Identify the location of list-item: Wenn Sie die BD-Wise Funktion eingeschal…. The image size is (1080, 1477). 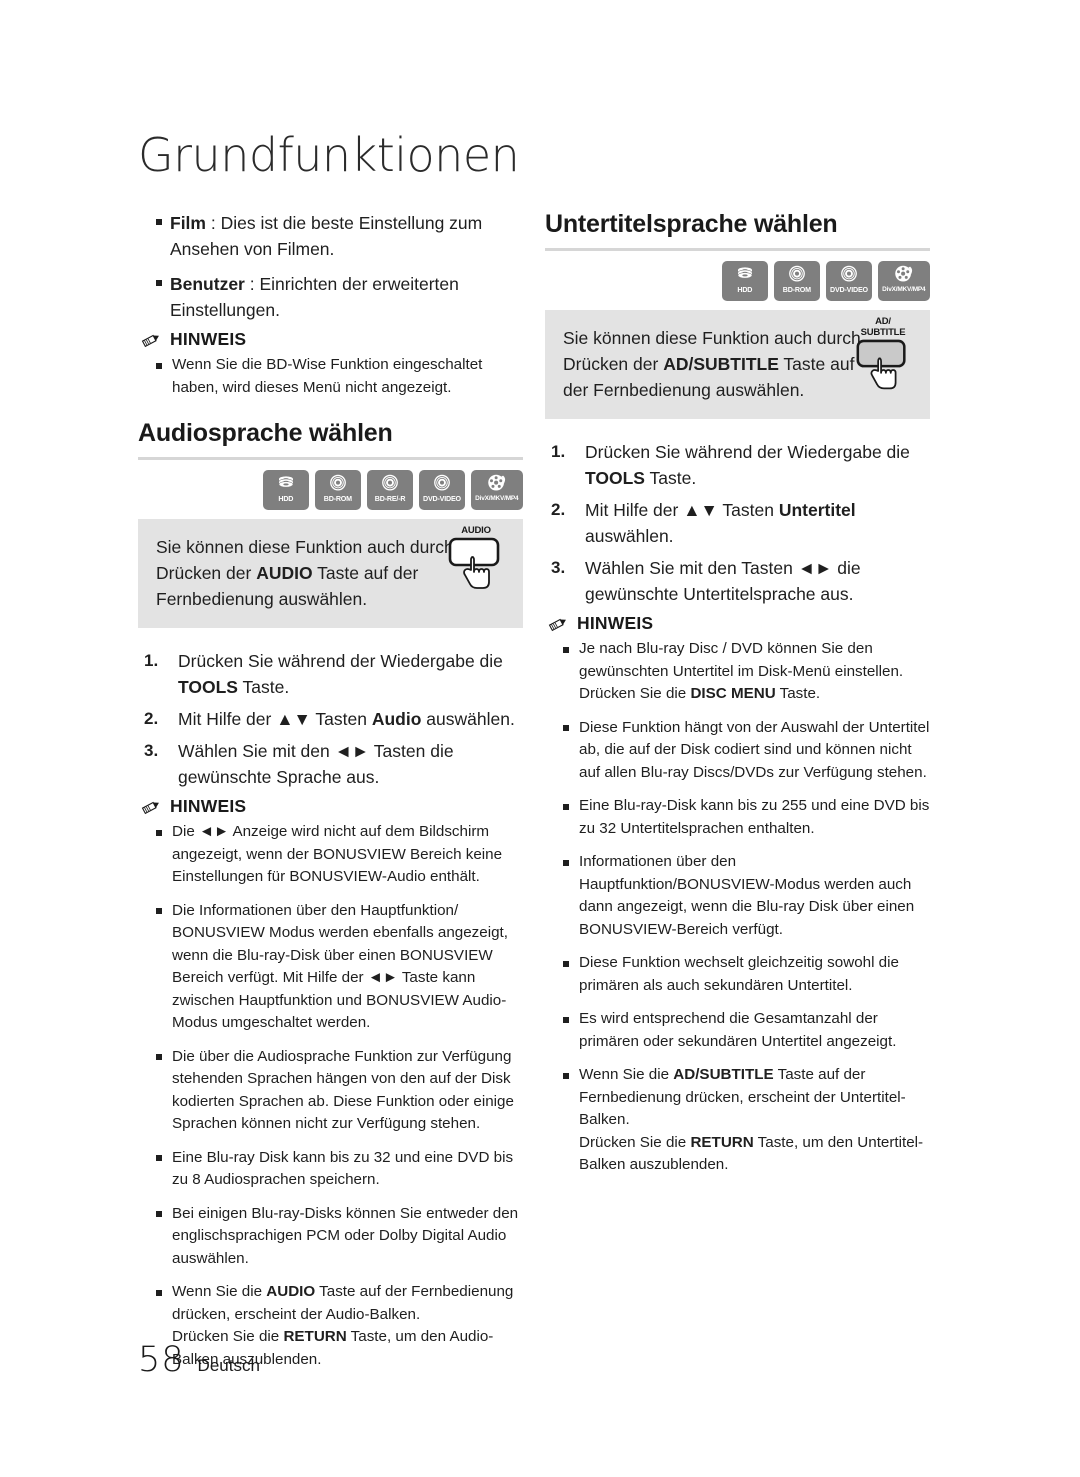
(330, 376).